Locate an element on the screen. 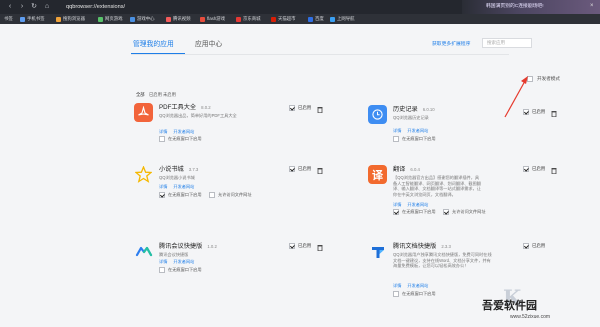  star-icon is located at coordinates (143, 174).